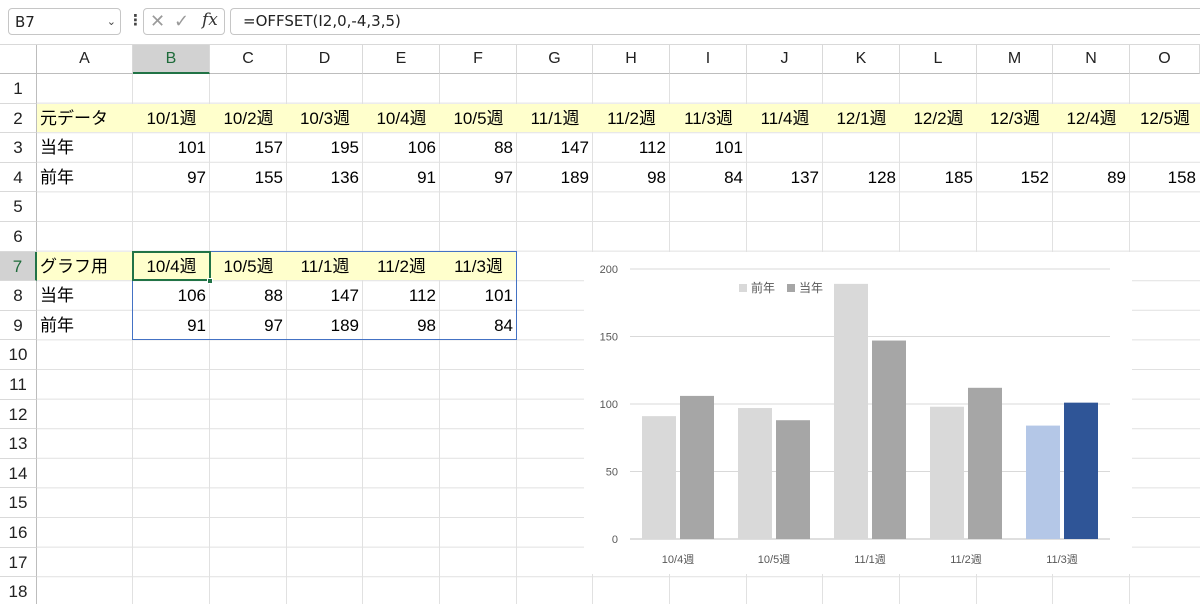  What do you see at coordinates (325, 295) in the screenshot?
I see `graph-current-value: 147` at bounding box center [325, 295].